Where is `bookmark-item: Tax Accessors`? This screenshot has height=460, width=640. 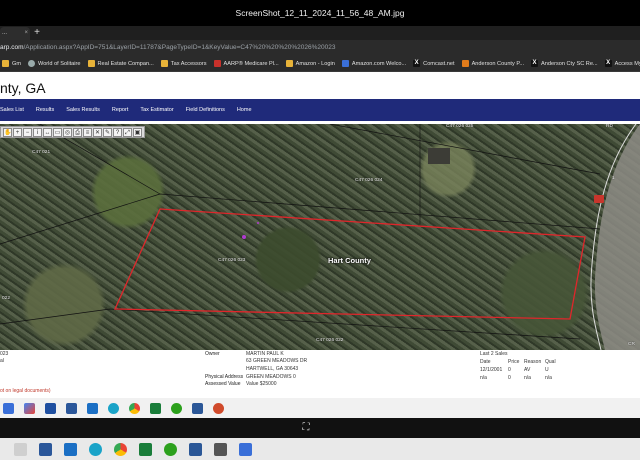
bookmark-item: Tax Accessors is located at coordinates (183, 63).